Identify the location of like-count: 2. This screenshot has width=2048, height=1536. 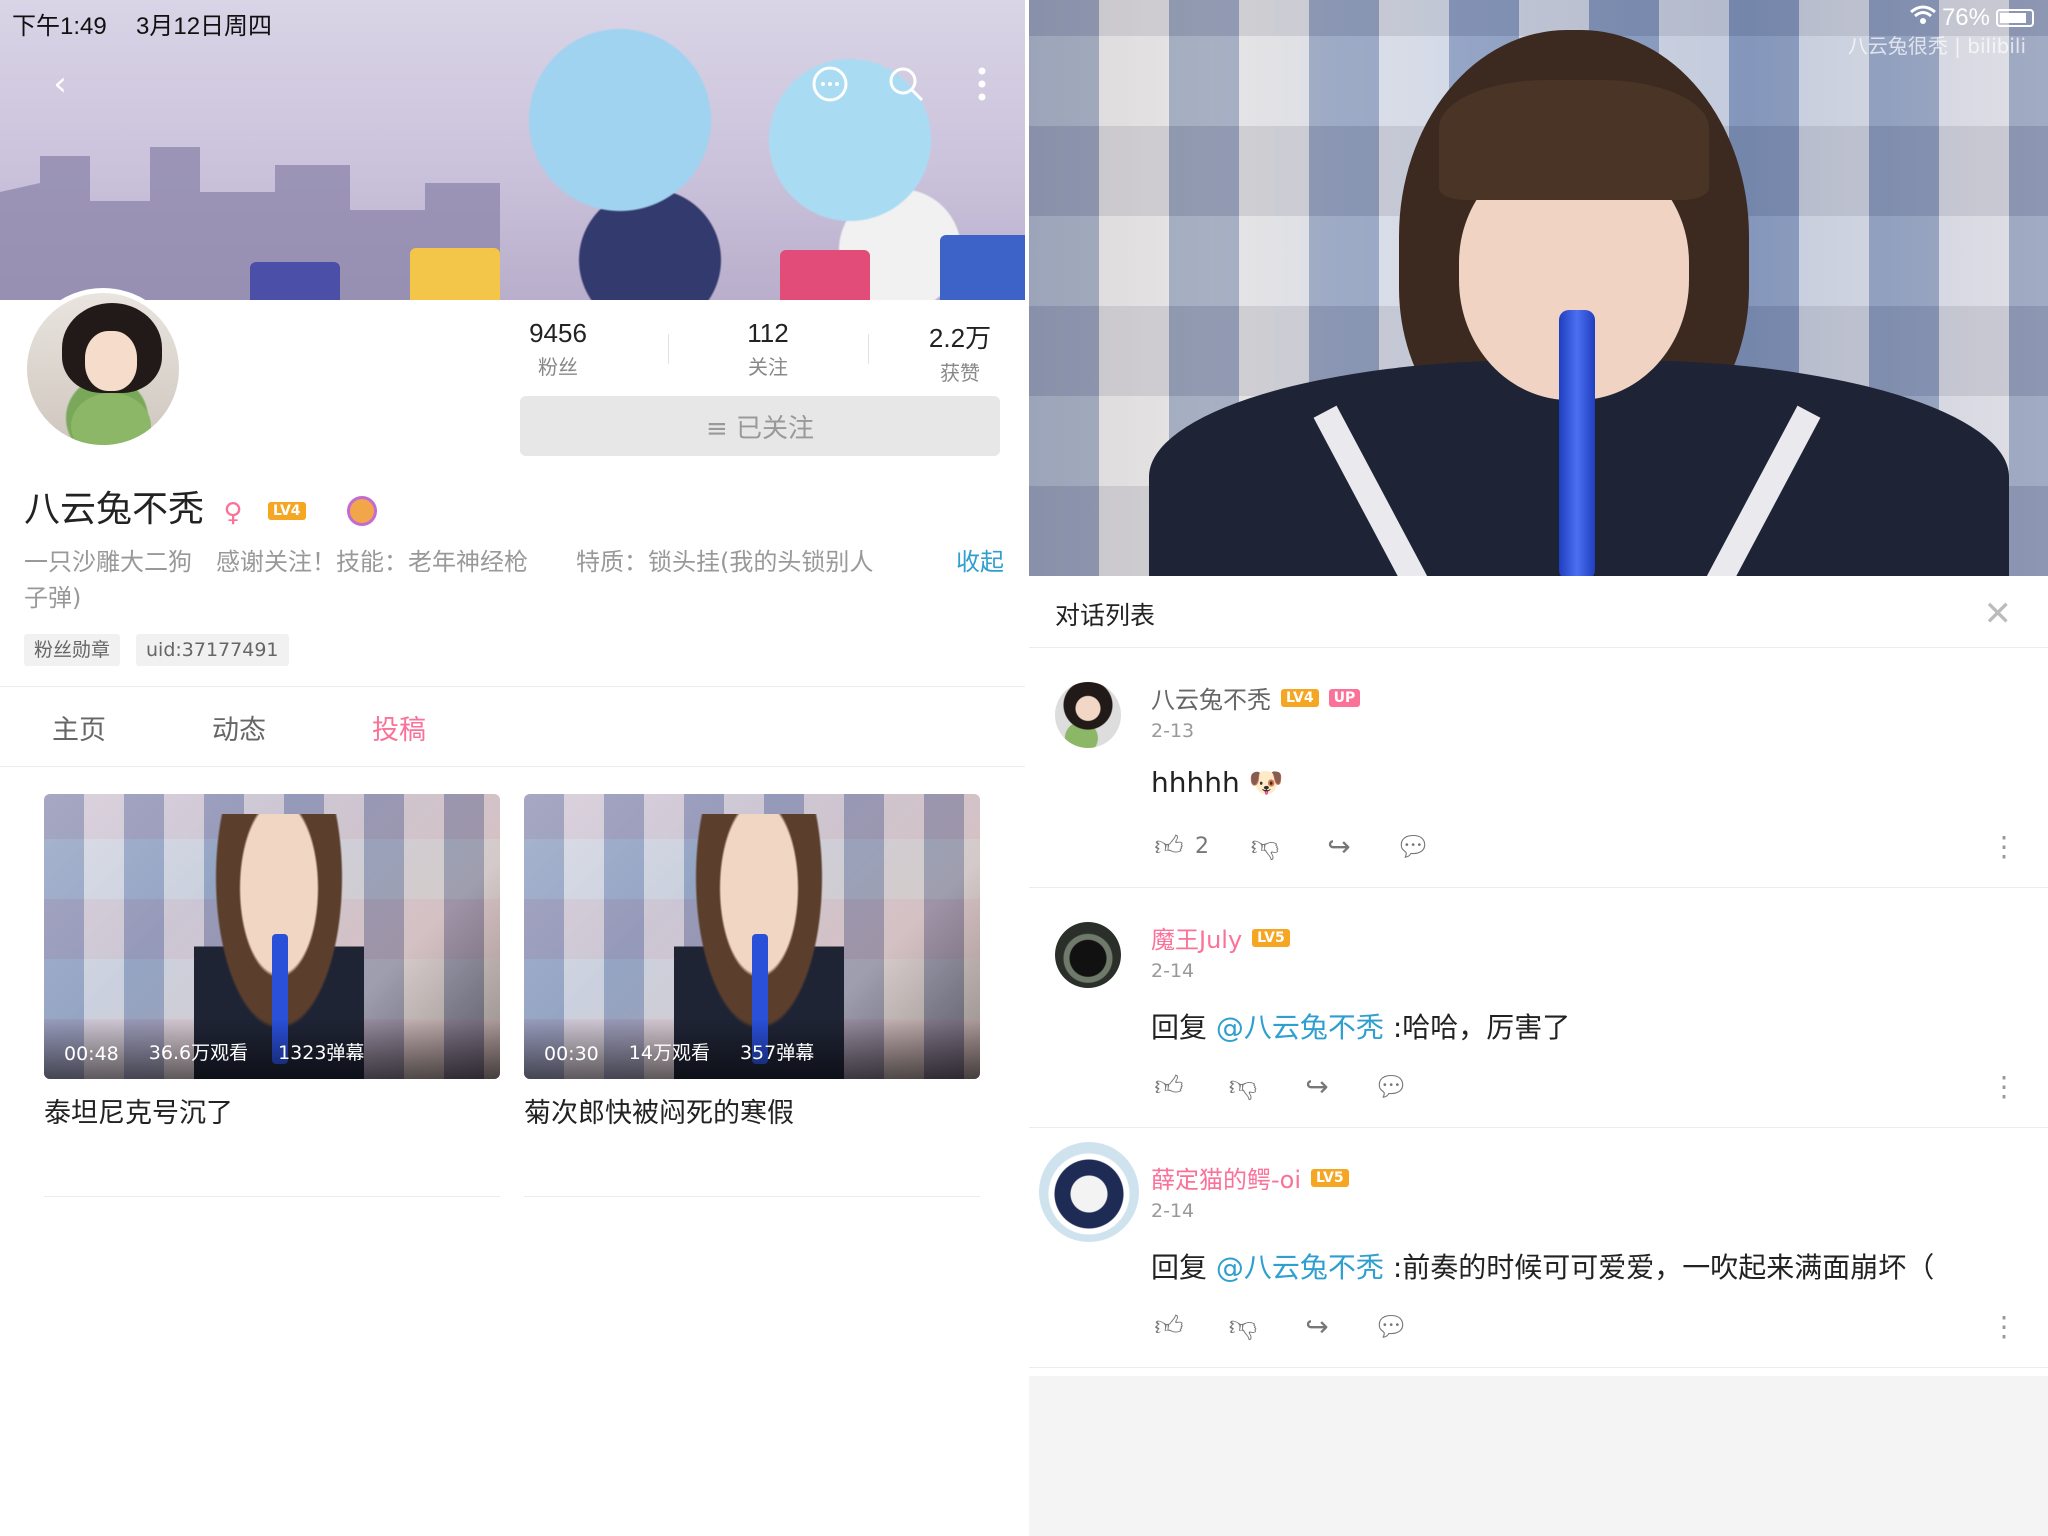
(1202, 846).